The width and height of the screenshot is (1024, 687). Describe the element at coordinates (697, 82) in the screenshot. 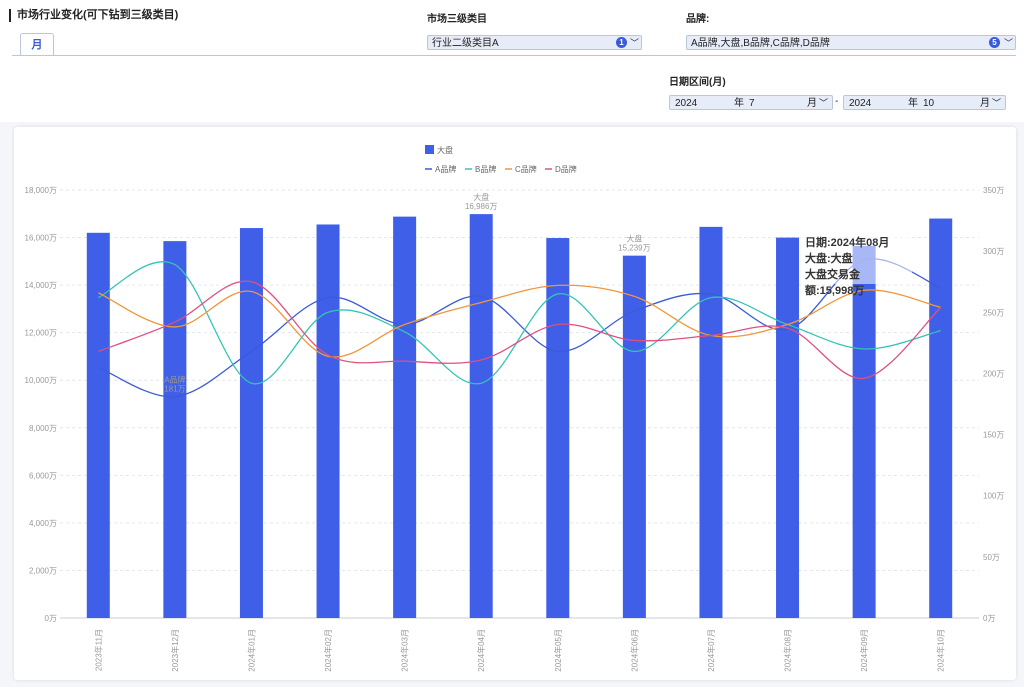

I see `date-range-label: 日期区间(月)` at that location.